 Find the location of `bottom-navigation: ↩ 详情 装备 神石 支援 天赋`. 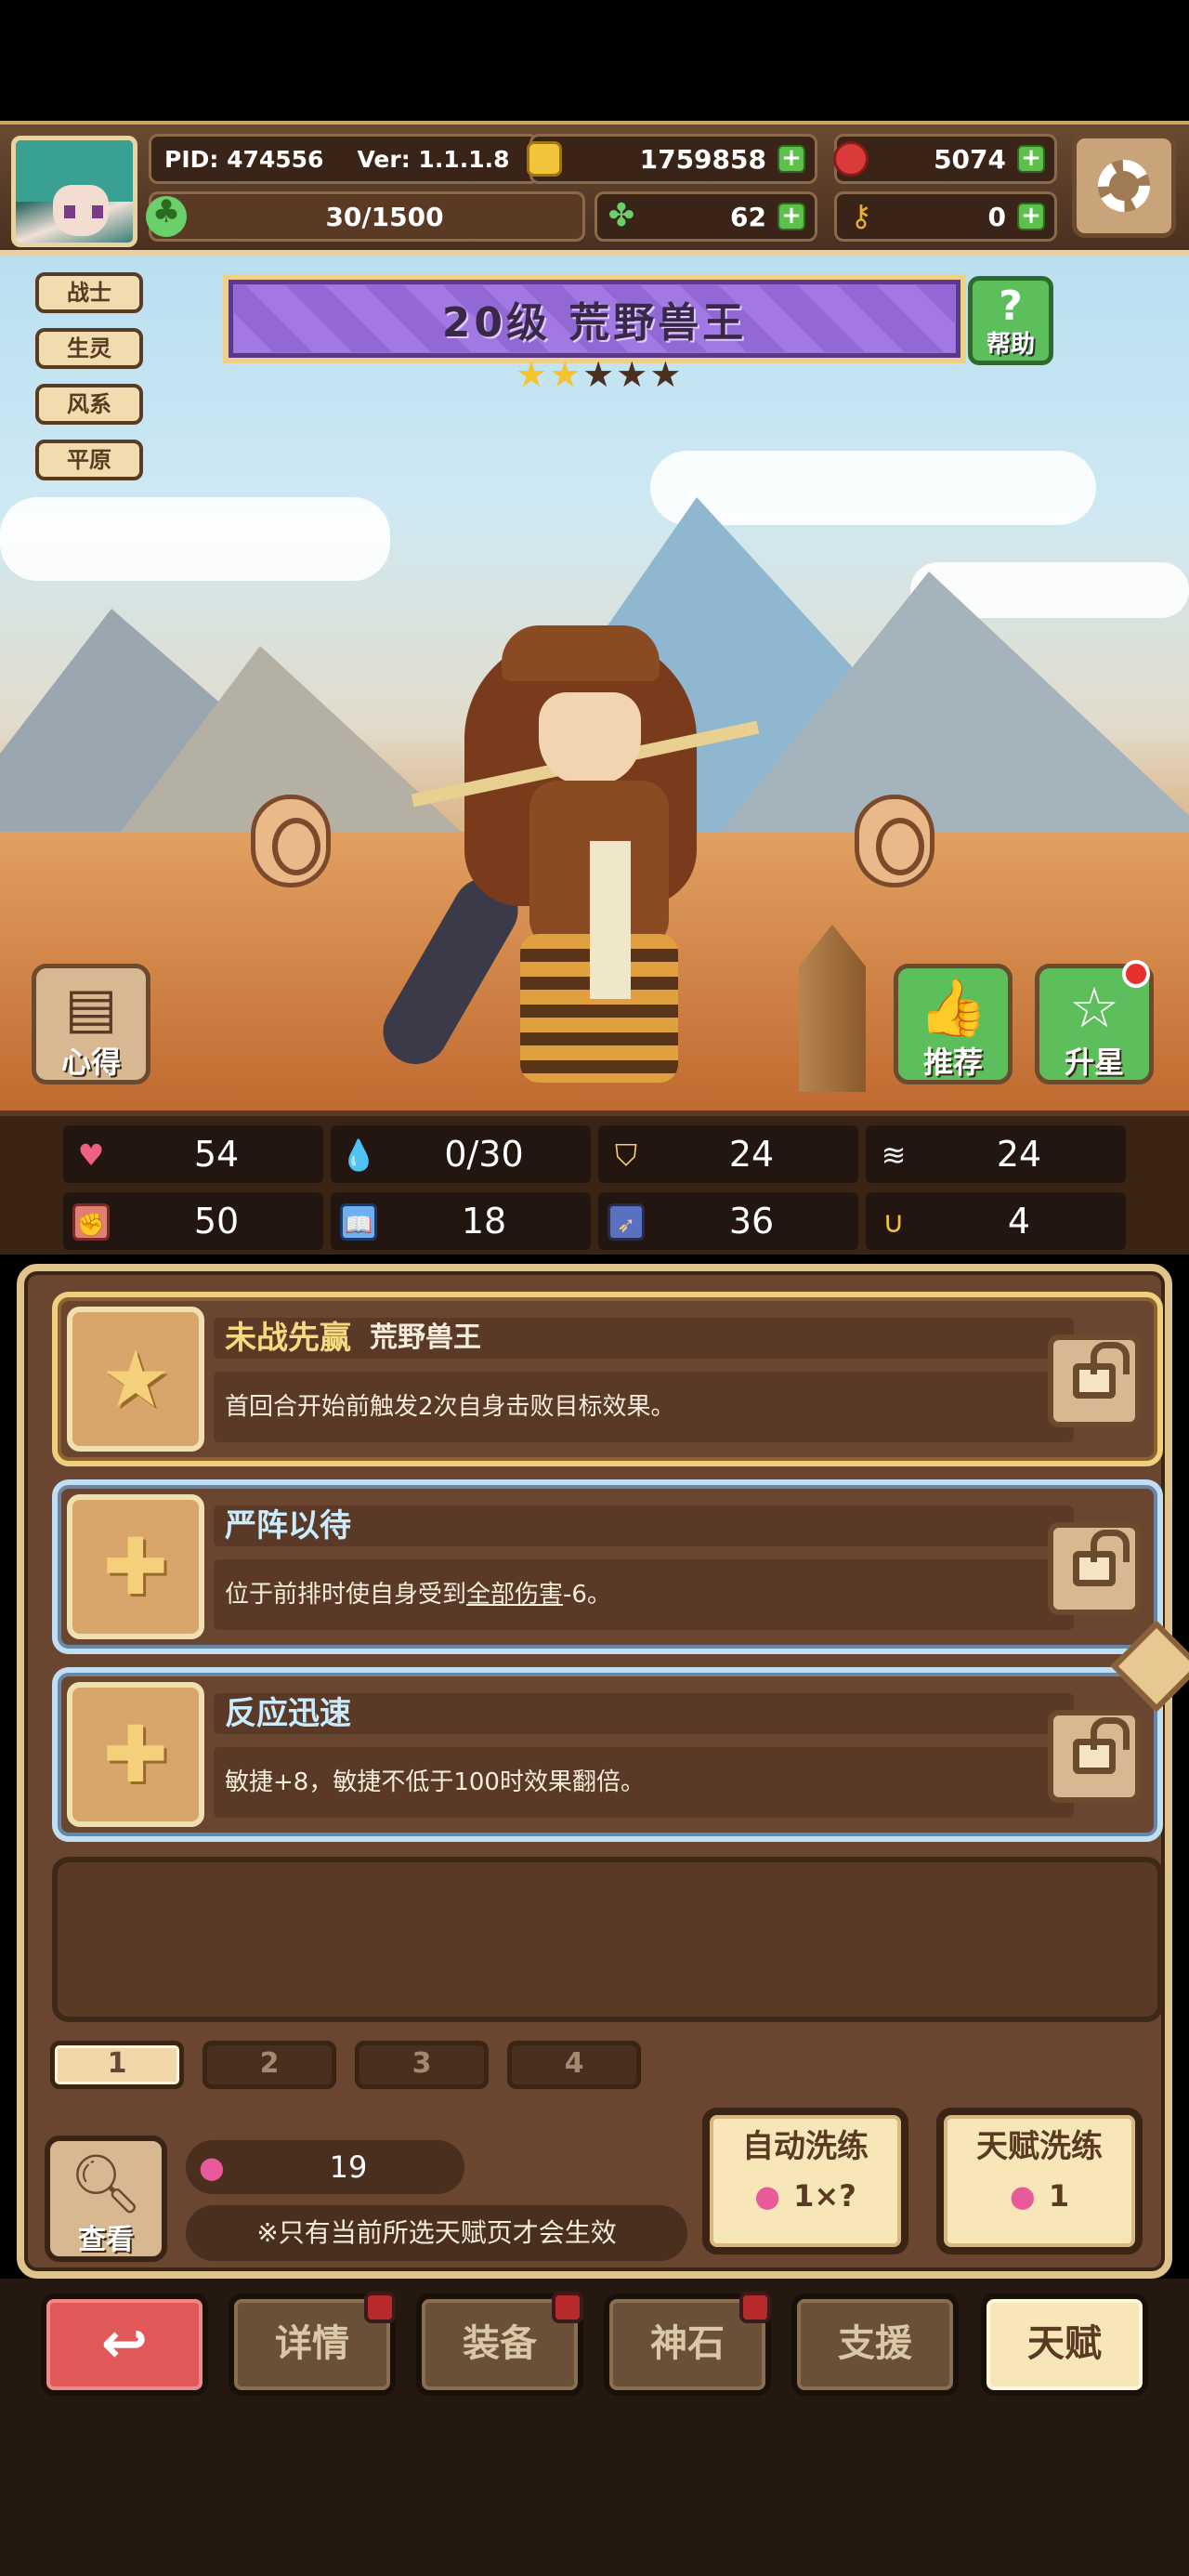

bottom-navigation: ↩ 详情 装备 神石 支援 天赋 is located at coordinates (594, 2427).